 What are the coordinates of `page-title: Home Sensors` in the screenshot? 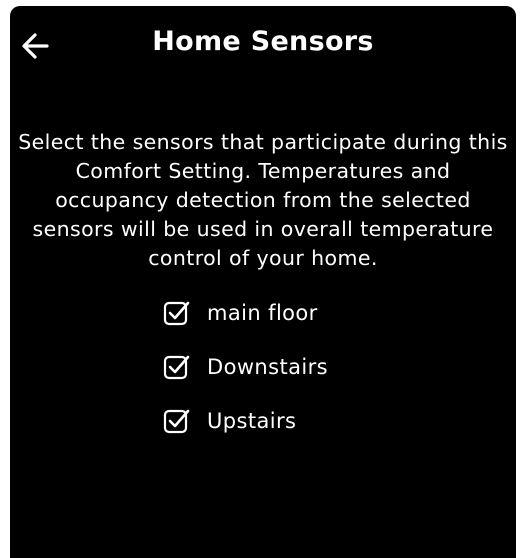 It's located at (263, 41).